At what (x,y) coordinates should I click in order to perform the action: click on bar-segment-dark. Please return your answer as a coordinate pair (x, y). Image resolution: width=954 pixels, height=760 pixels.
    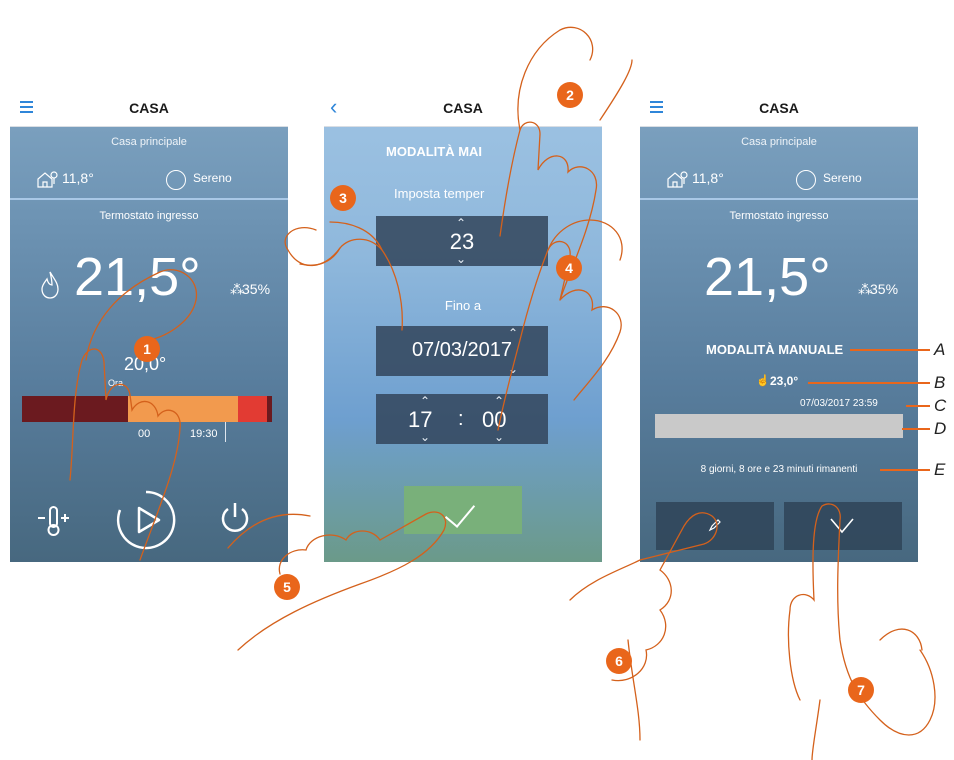
    Looking at the image, I should click on (75, 409).